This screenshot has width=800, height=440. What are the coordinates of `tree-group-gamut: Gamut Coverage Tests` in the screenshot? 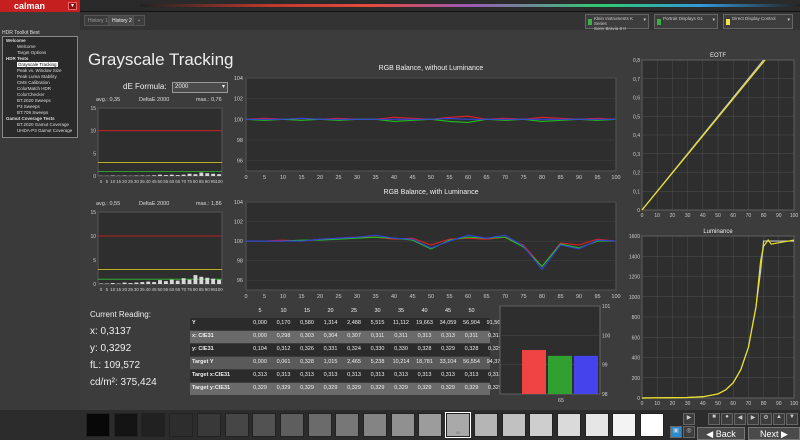 It's located at (30, 118).